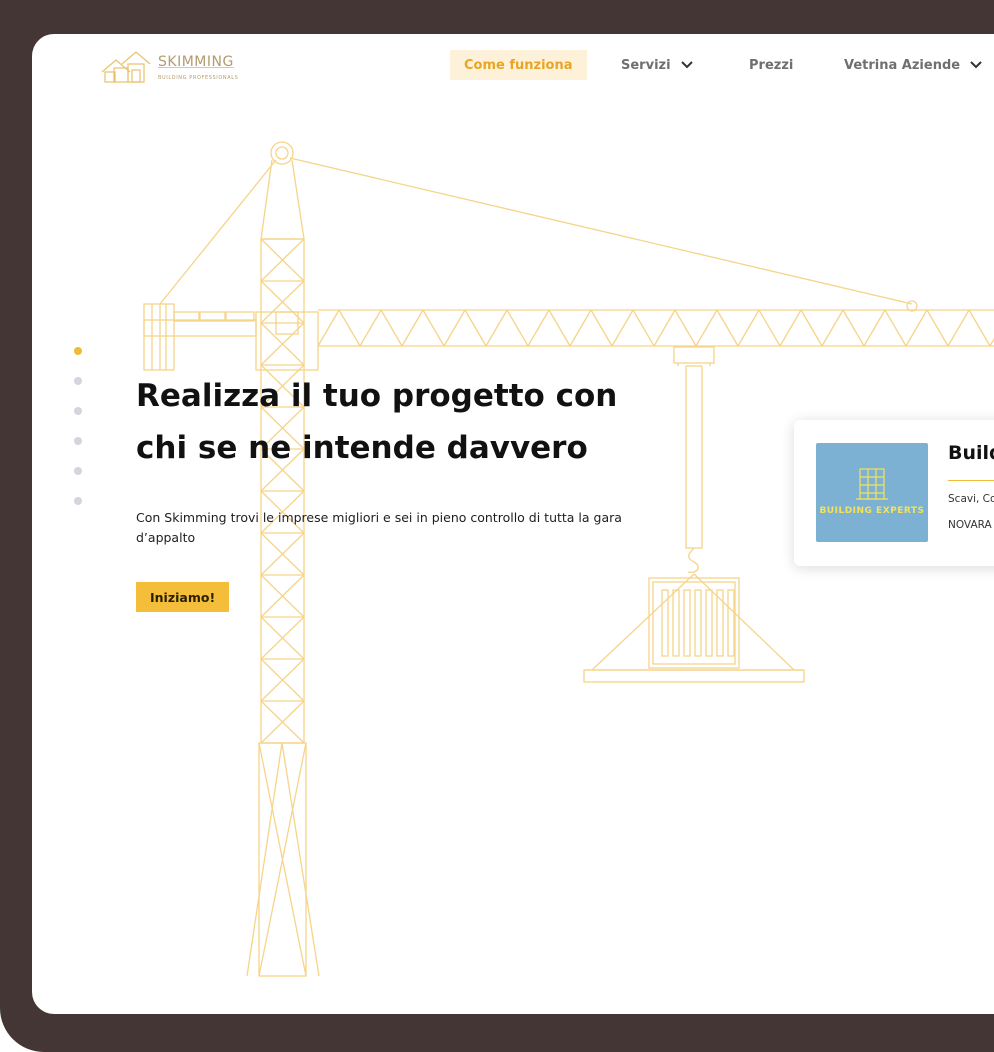  Describe the element at coordinates (971, 480) in the screenshot. I see `card-divider` at that location.